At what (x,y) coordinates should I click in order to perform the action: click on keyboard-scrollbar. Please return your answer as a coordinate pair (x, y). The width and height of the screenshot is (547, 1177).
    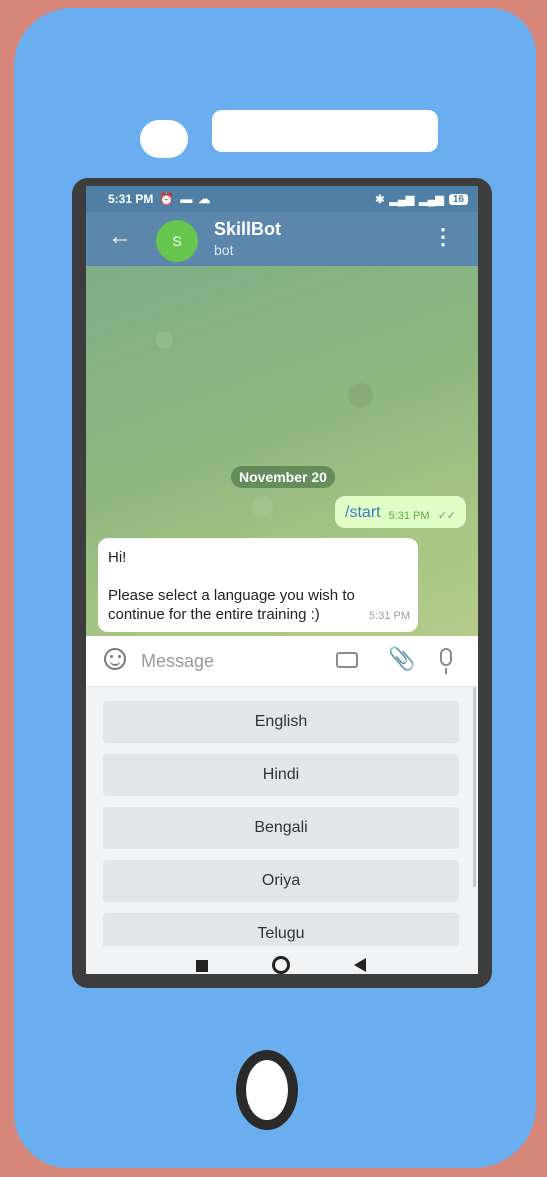
    Looking at the image, I should click on (474, 787).